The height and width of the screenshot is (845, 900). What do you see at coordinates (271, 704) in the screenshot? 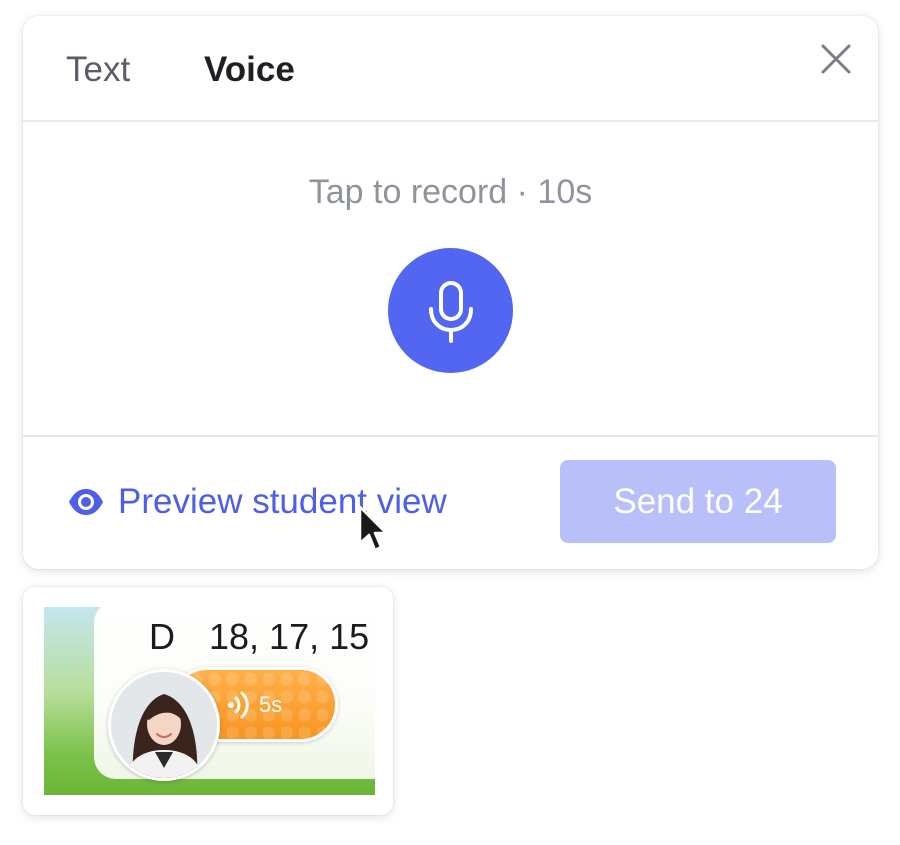
I see `voice-duration: 5s` at bounding box center [271, 704].